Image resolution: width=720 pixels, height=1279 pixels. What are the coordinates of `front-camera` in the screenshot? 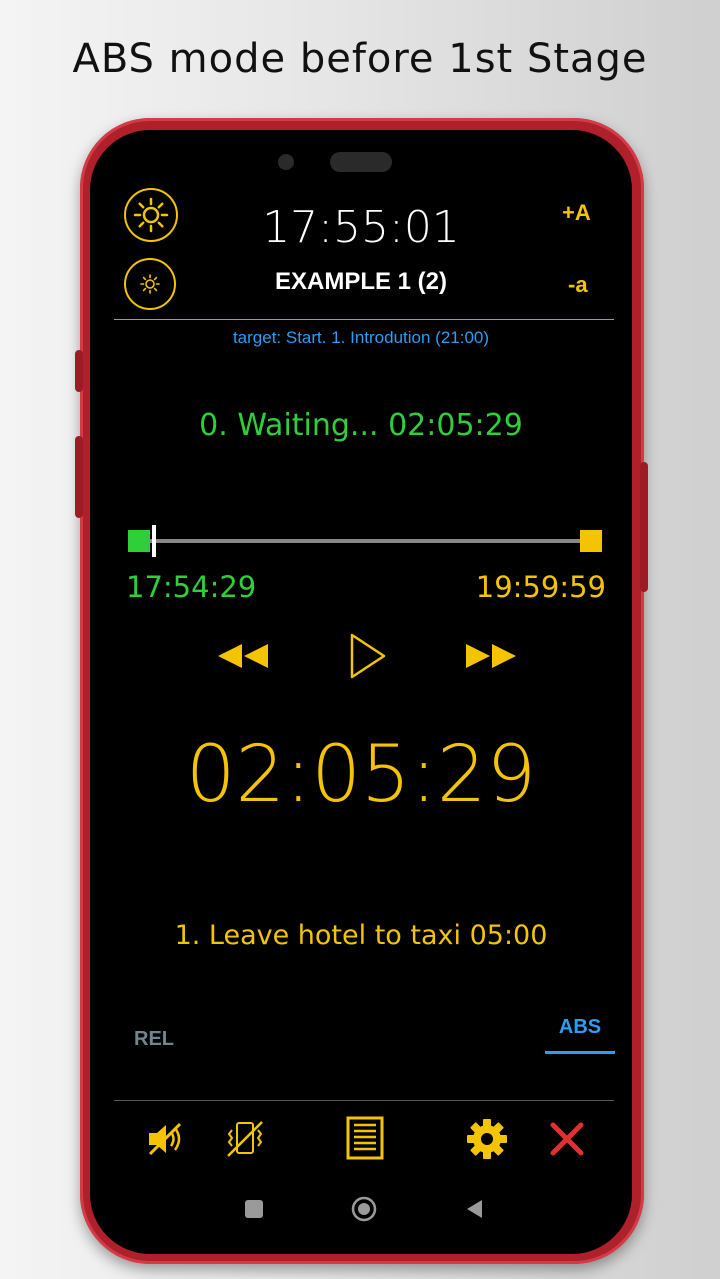 It's located at (286, 162).